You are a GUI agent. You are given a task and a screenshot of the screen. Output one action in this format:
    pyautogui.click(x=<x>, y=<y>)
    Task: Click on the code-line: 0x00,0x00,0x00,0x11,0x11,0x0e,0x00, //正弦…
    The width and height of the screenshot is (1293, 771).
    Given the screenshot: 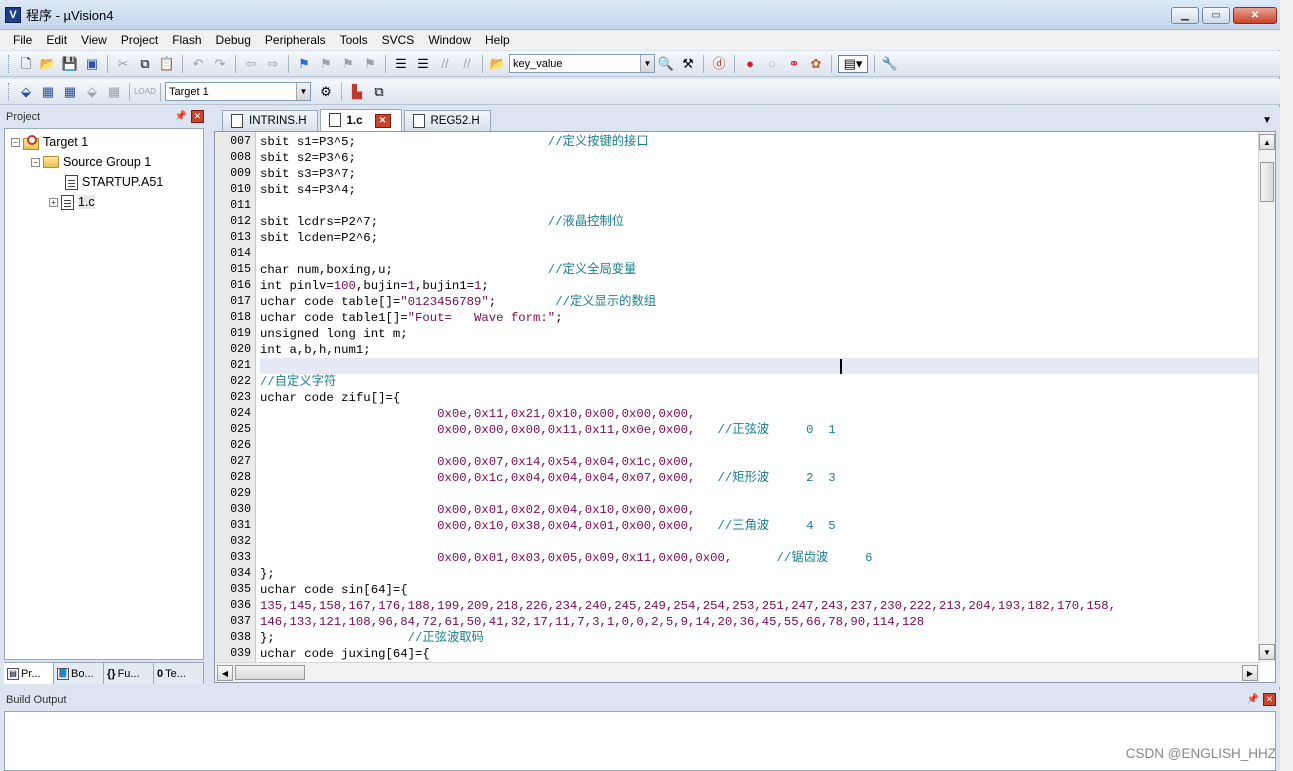 What is the action you would take?
    pyautogui.click(x=548, y=430)
    